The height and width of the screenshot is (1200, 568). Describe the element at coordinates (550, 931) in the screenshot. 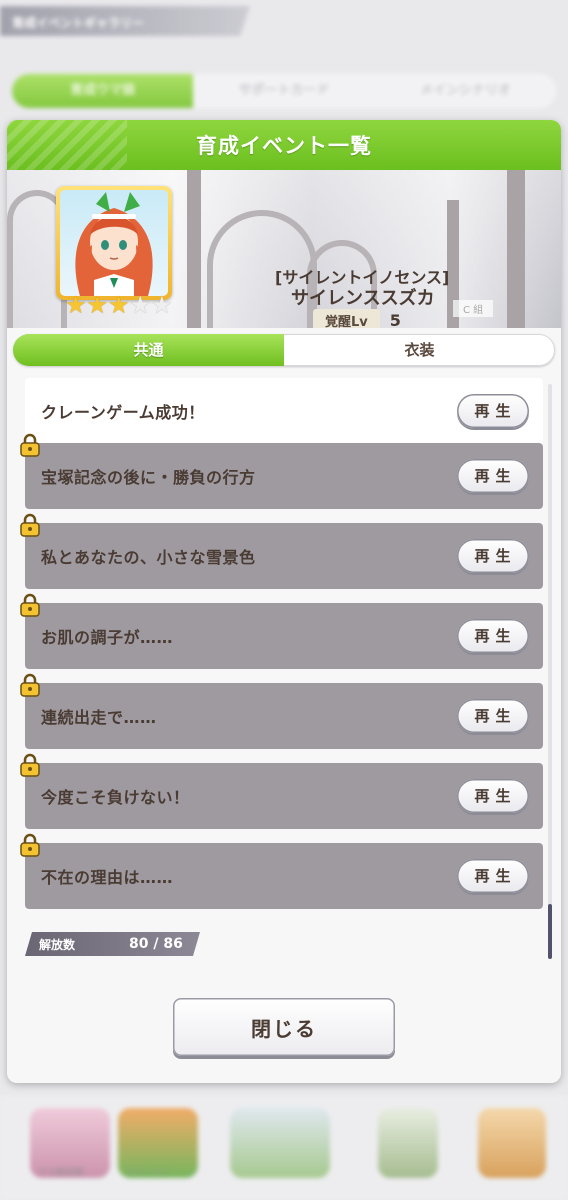

I see `scrollbar-thumb` at that location.